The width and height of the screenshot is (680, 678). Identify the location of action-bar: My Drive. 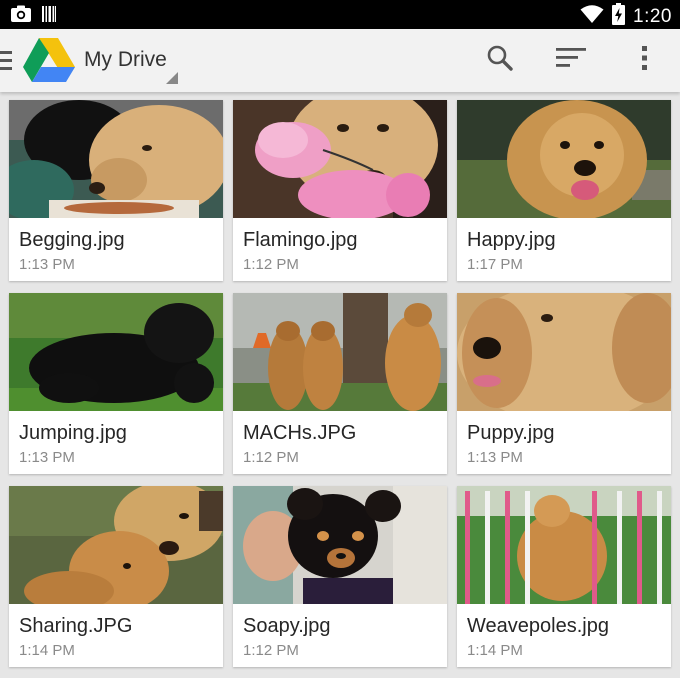
(340, 60).